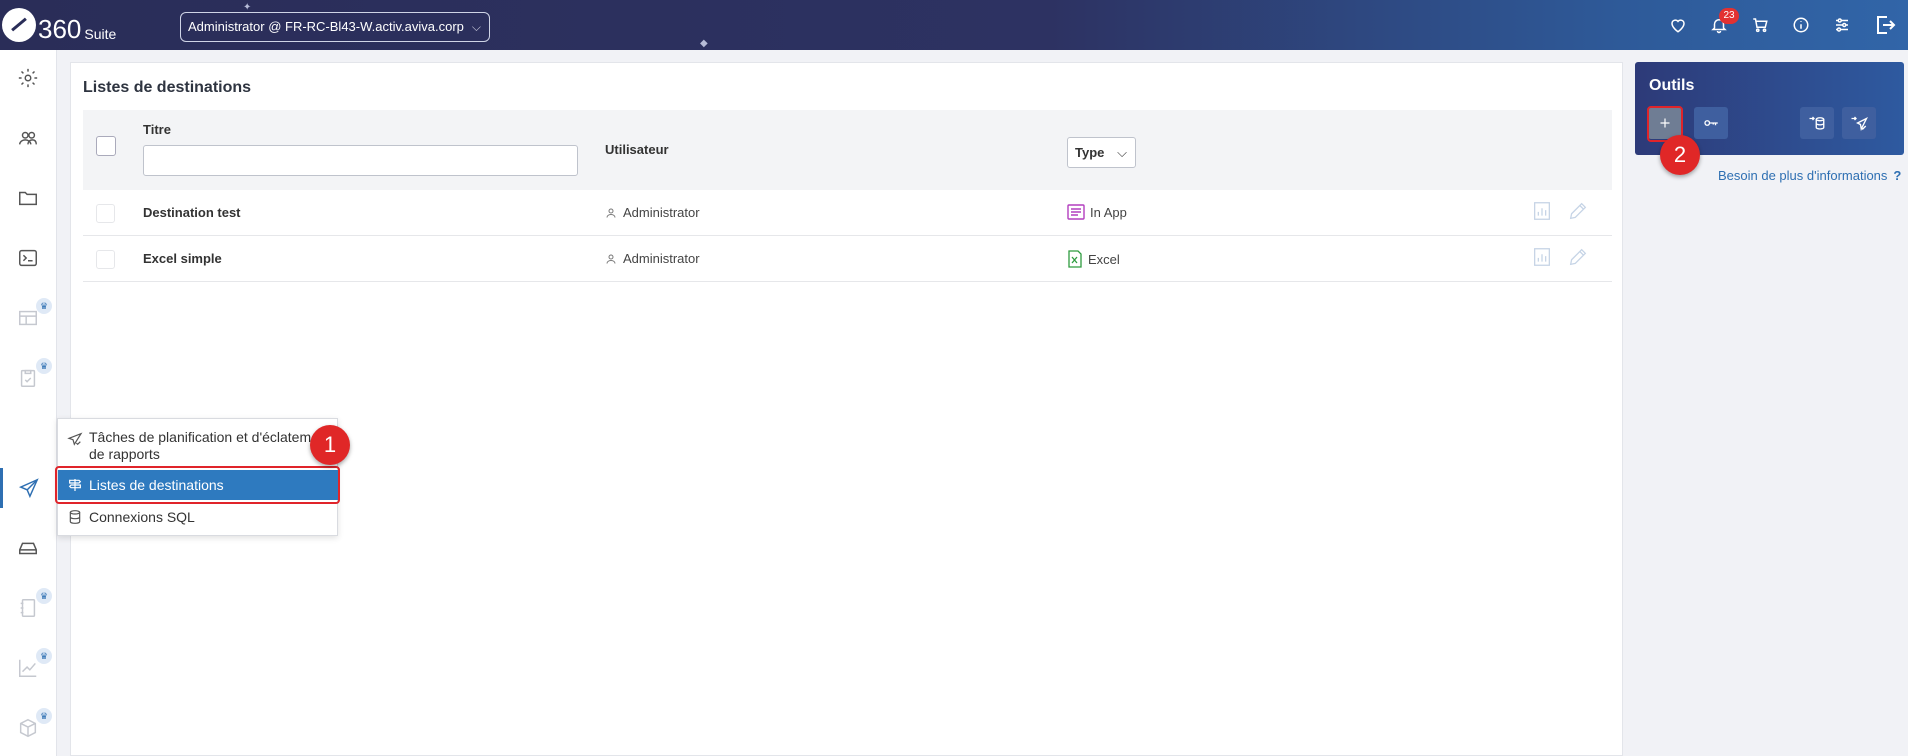 The height and width of the screenshot is (756, 1908). Describe the element at coordinates (847, 213) in the screenshot. I see `table-row: Destination test Administrator In App` at that location.